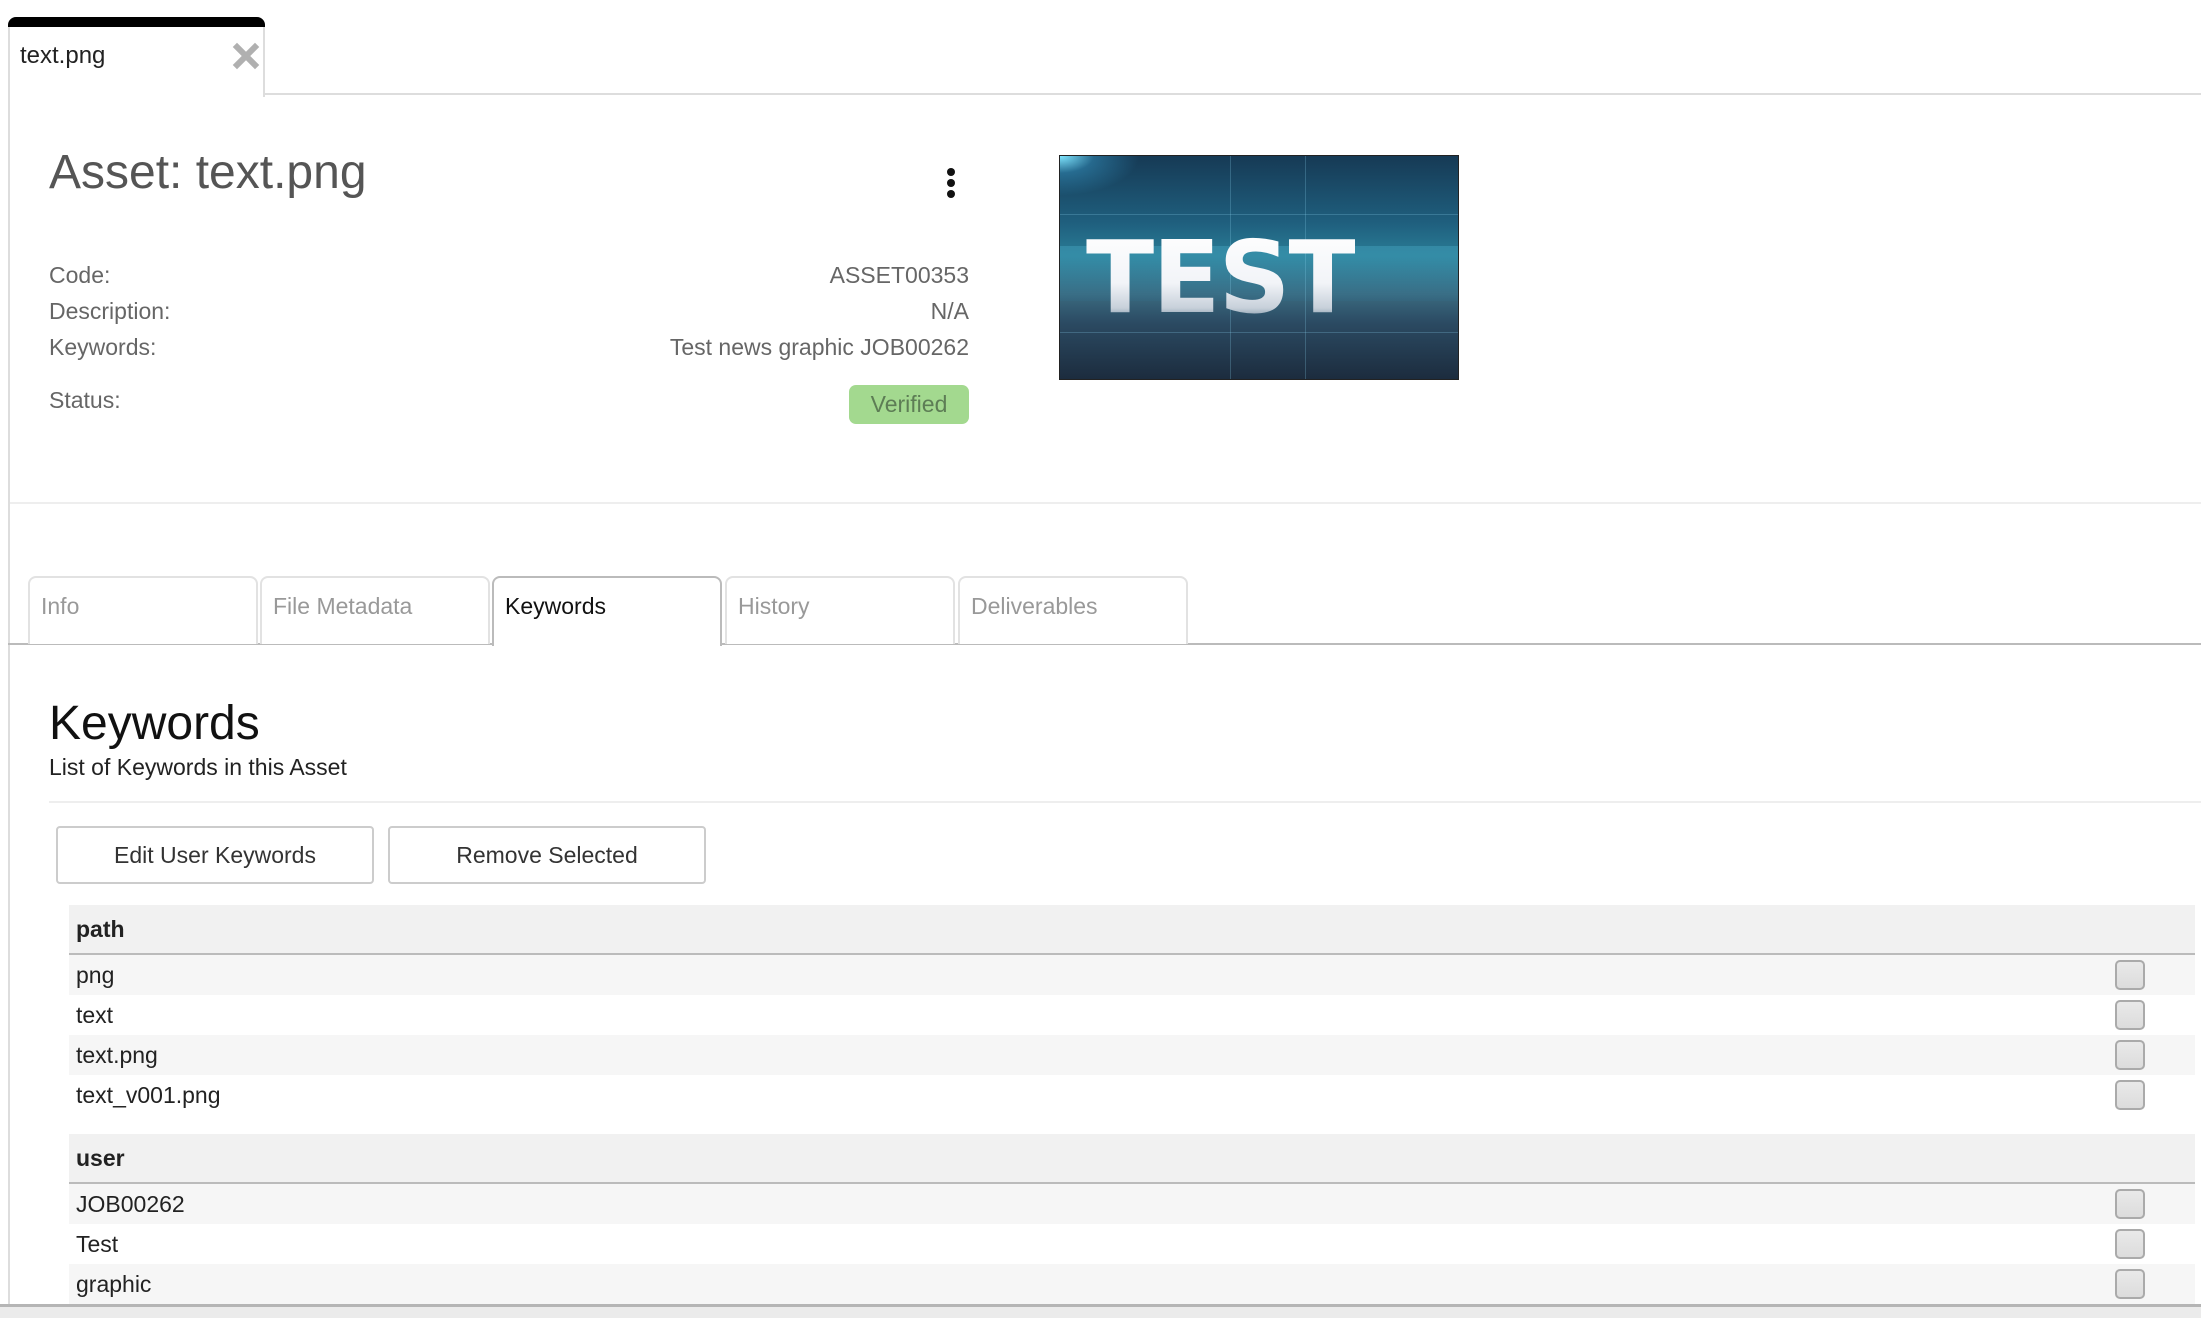 The image size is (2201, 1318). What do you see at coordinates (95, 975) in the screenshot?
I see `keyword-label: png` at bounding box center [95, 975].